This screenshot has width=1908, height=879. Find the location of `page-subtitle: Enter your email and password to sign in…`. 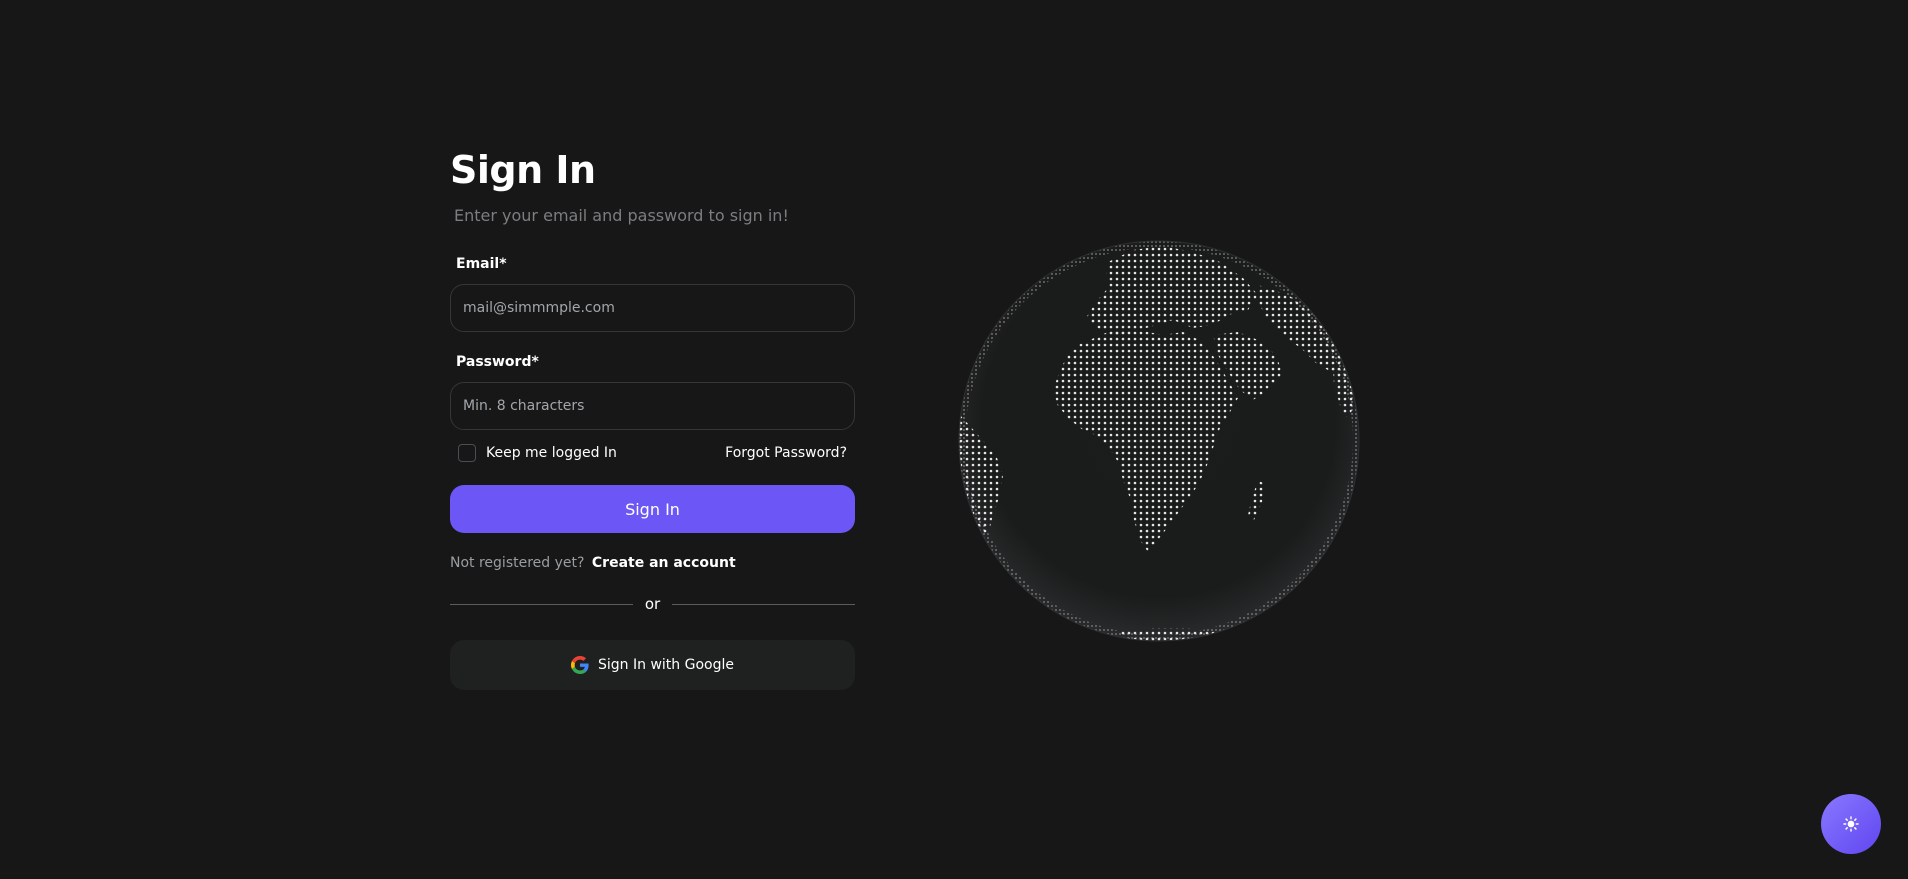

page-subtitle: Enter your email and password to sign in… is located at coordinates (621, 215).